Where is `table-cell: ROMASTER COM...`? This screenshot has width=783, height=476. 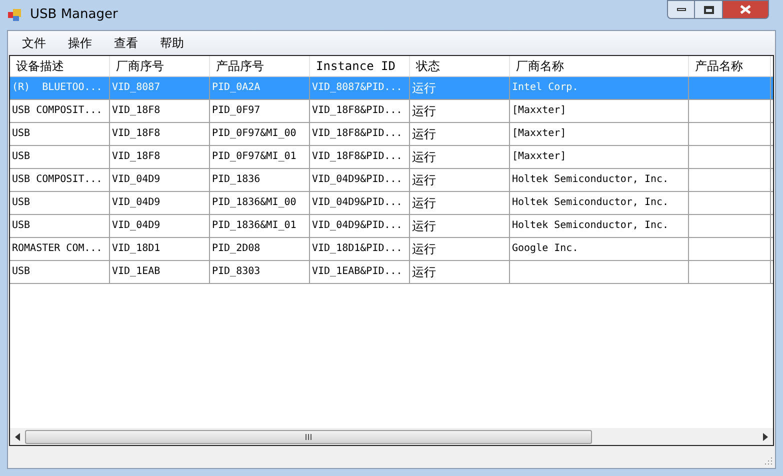
table-cell: ROMASTER COM... is located at coordinates (60, 249).